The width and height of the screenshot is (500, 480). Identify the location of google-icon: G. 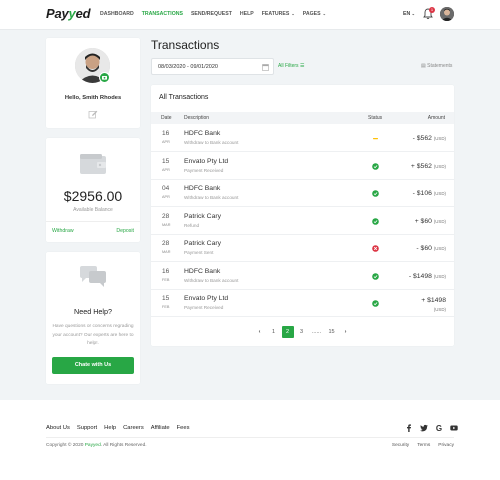
(439, 428).